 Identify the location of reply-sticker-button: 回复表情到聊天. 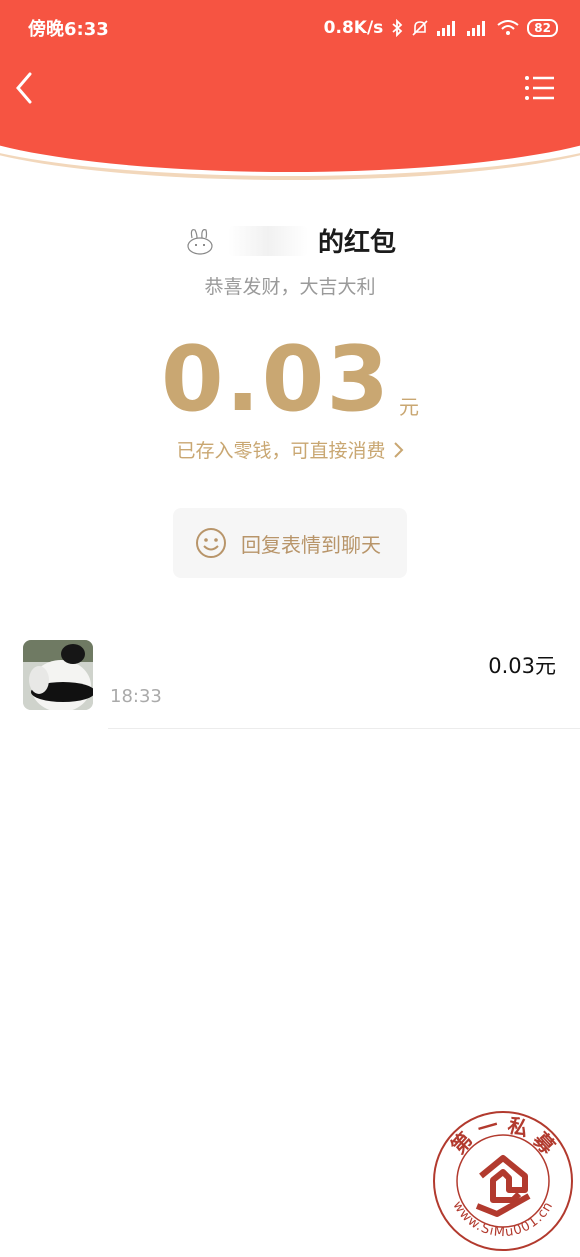
(290, 543).